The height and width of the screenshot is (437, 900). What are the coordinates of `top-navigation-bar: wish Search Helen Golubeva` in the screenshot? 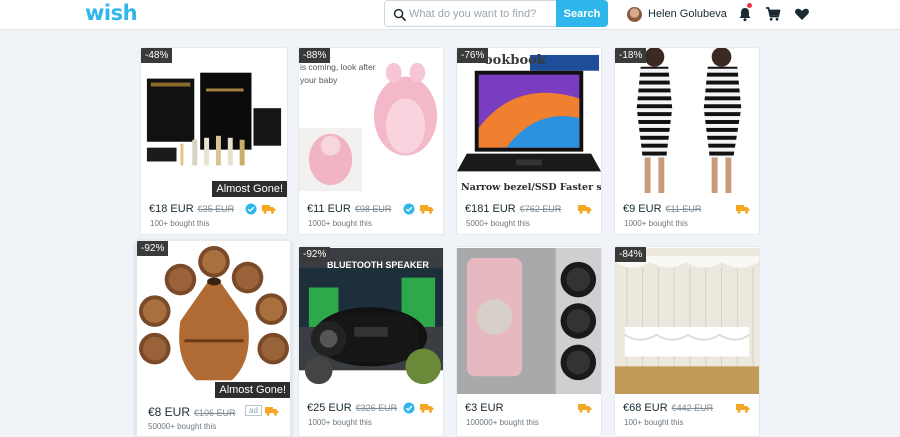 It's located at (450, 15).